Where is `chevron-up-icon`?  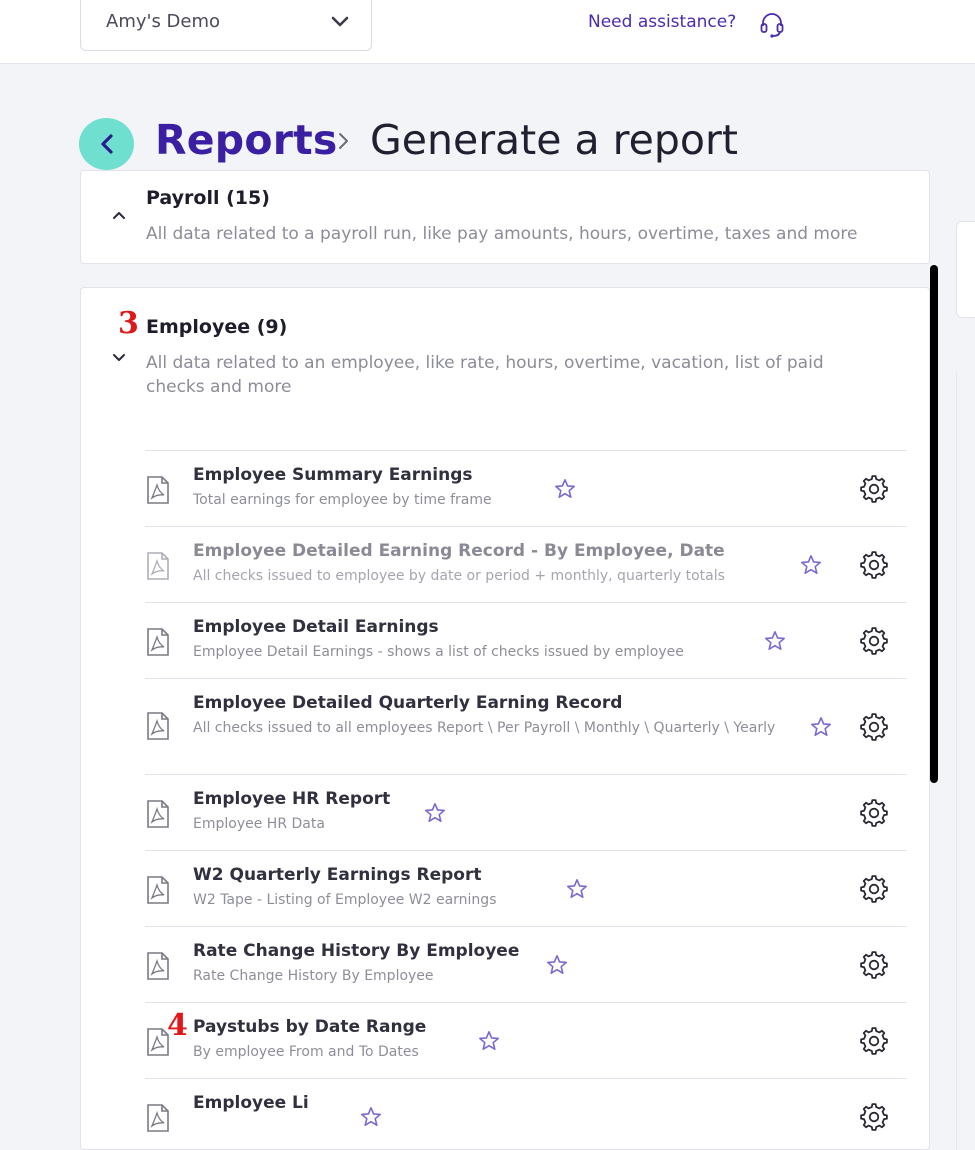 chevron-up-icon is located at coordinates (119, 215).